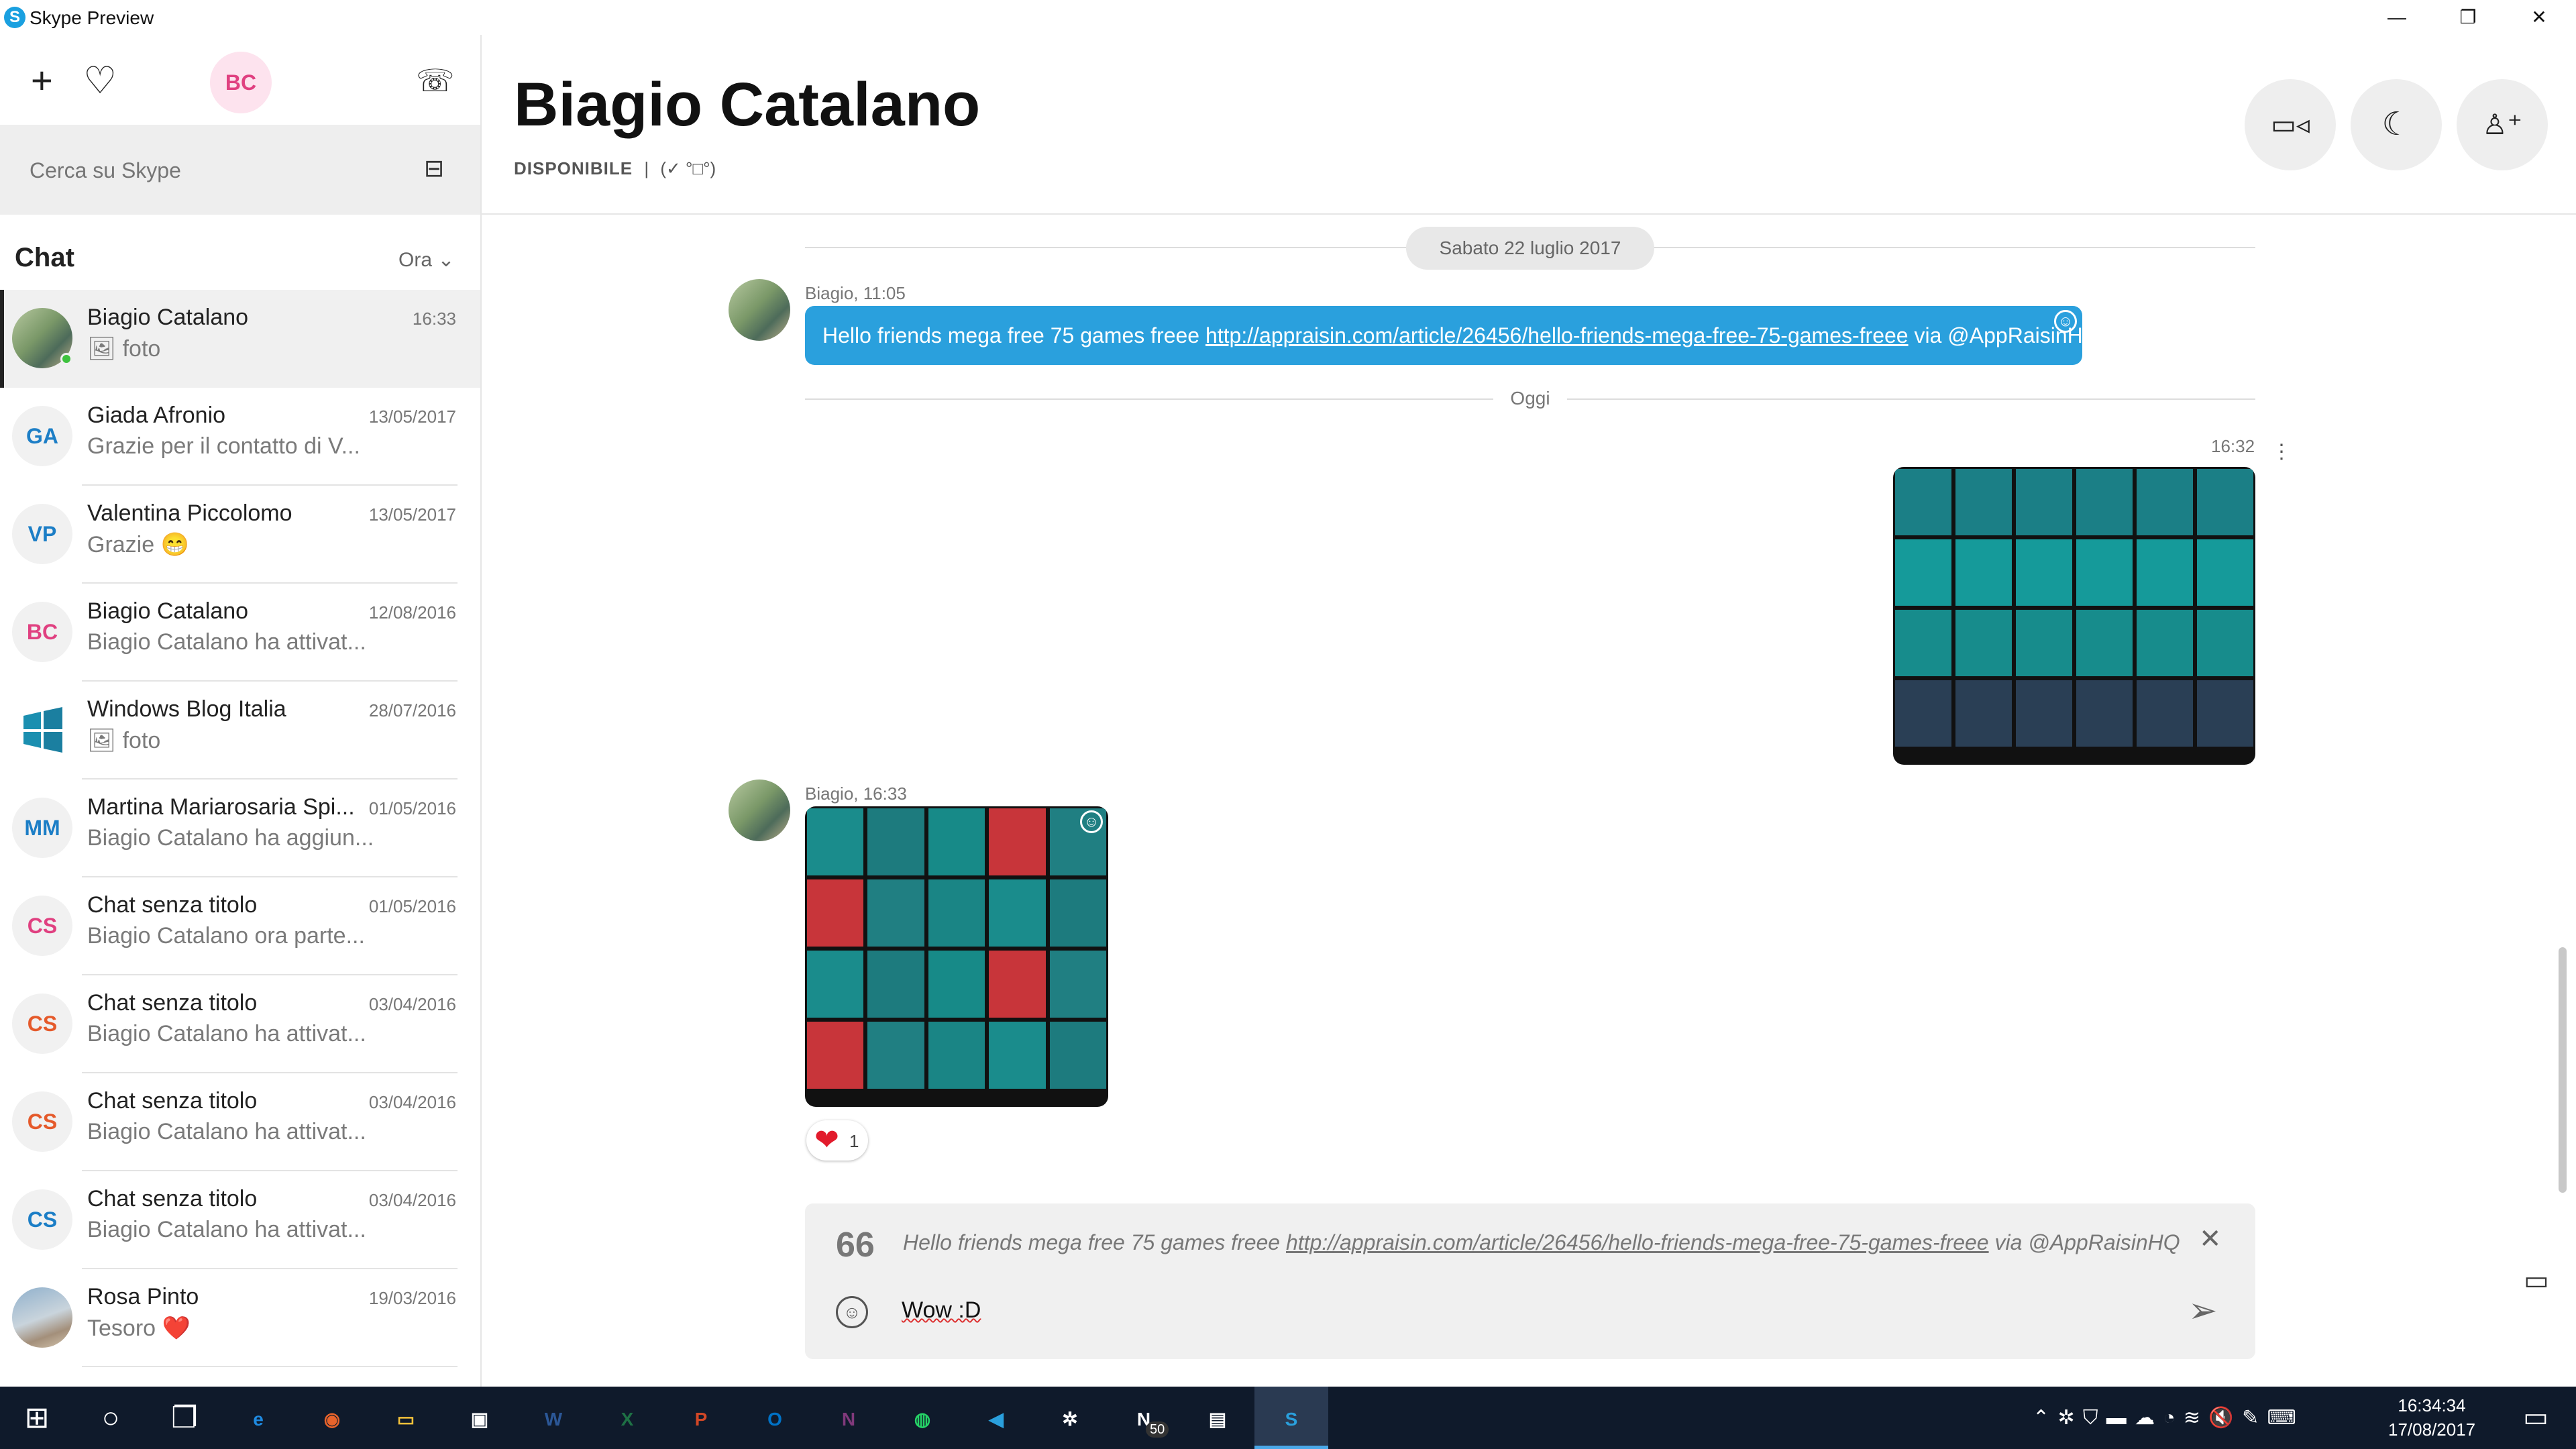  Describe the element at coordinates (2290, 124) in the screenshot. I see `video-call-button: ▭◃` at that location.